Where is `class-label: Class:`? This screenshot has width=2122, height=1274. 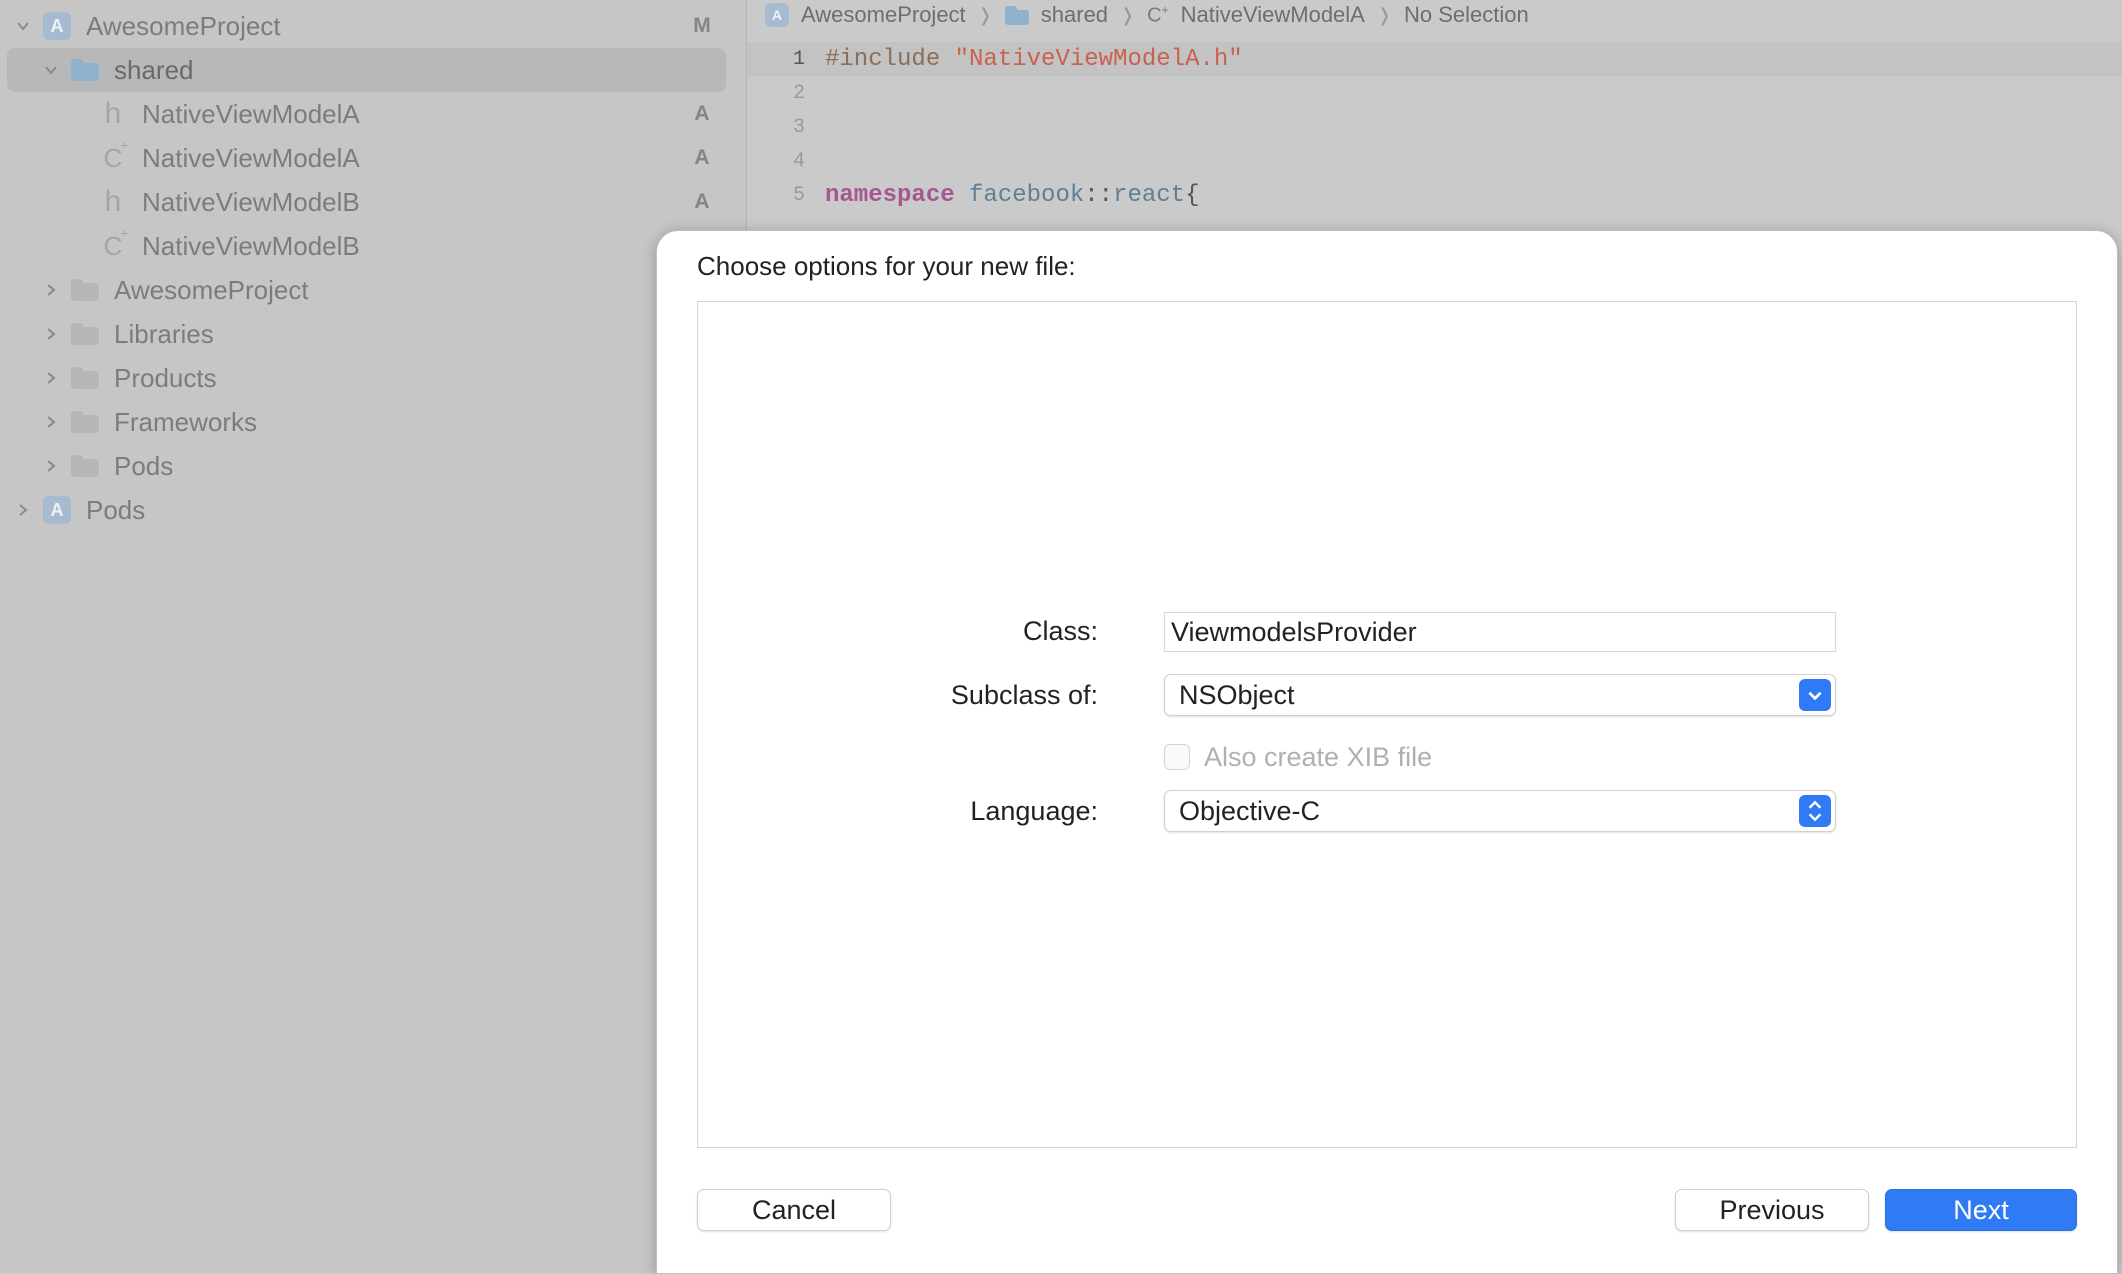 class-label: Class: is located at coordinates (1060, 631).